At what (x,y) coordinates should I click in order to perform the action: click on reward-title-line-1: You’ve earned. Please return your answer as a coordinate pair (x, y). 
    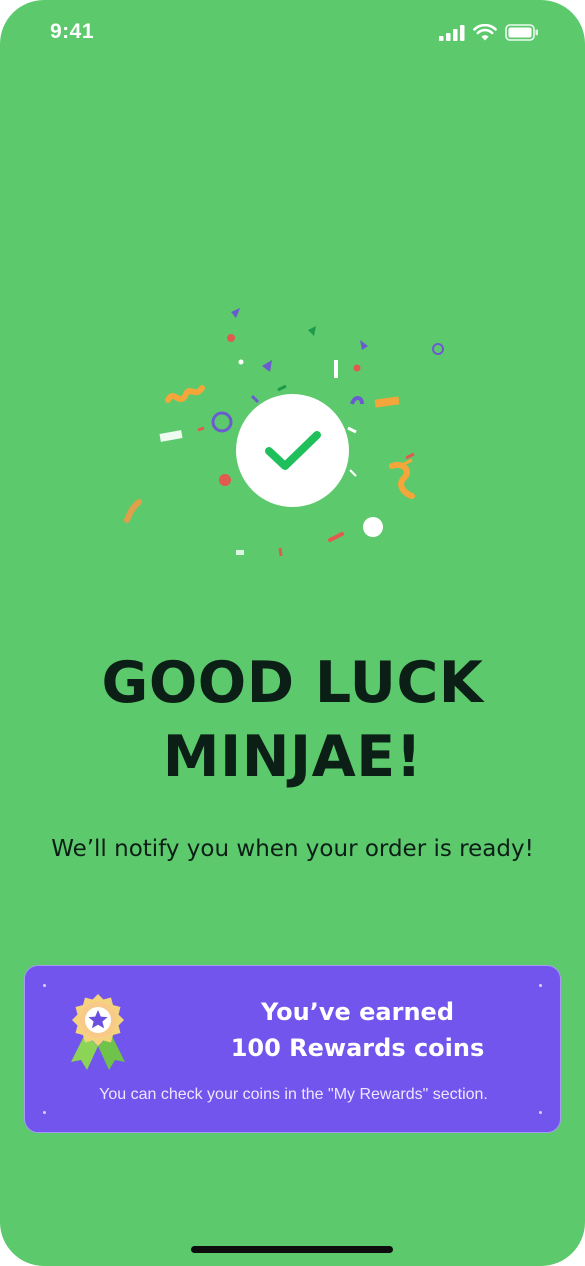
    Looking at the image, I should click on (357, 1012).